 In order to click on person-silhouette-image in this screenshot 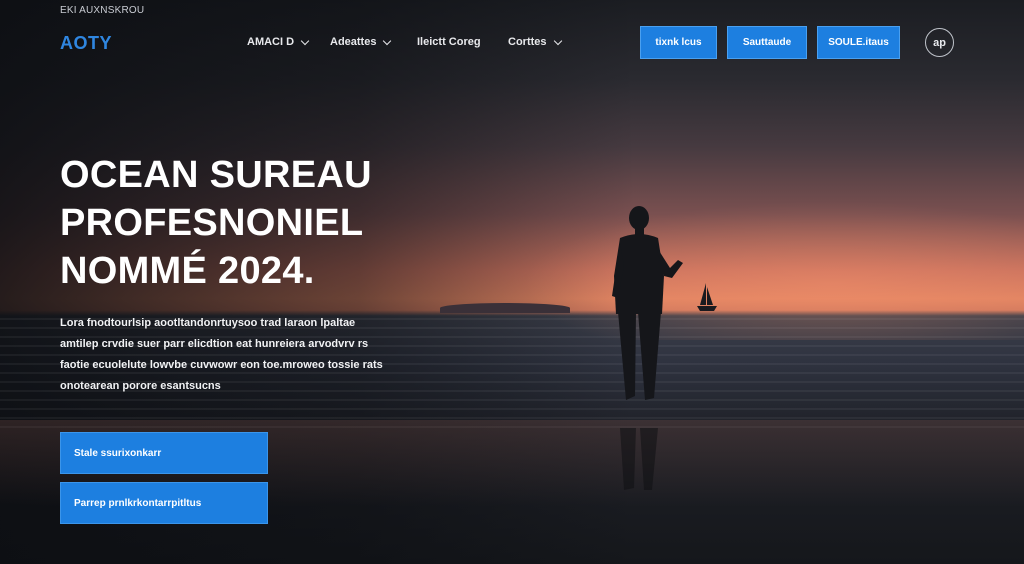, I will do `click(647, 303)`.